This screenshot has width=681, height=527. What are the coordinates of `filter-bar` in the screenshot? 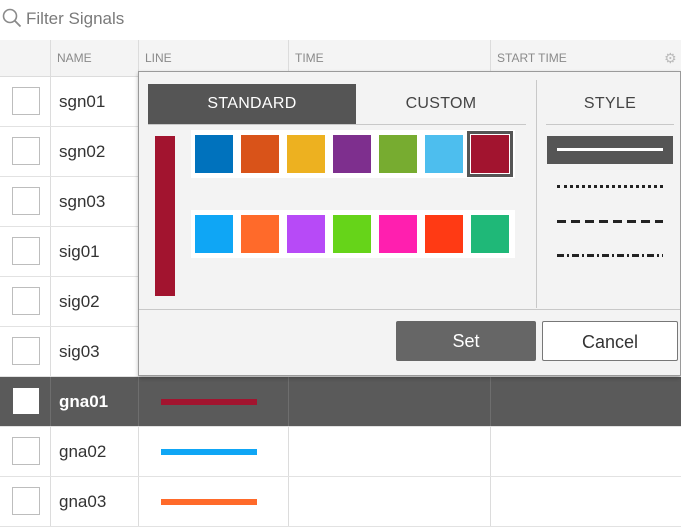 It's located at (340, 19).